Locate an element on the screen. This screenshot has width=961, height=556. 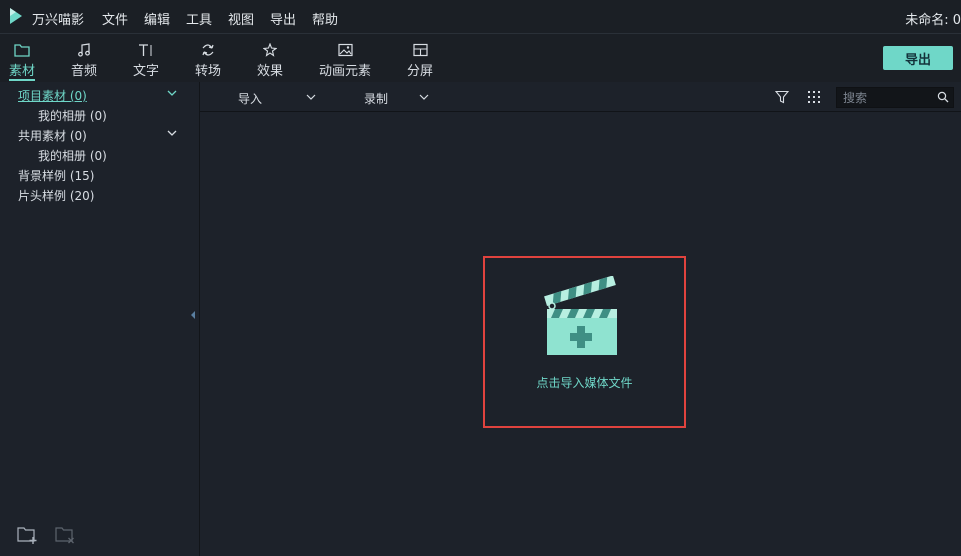
search-icon is located at coordinates (943, 97).